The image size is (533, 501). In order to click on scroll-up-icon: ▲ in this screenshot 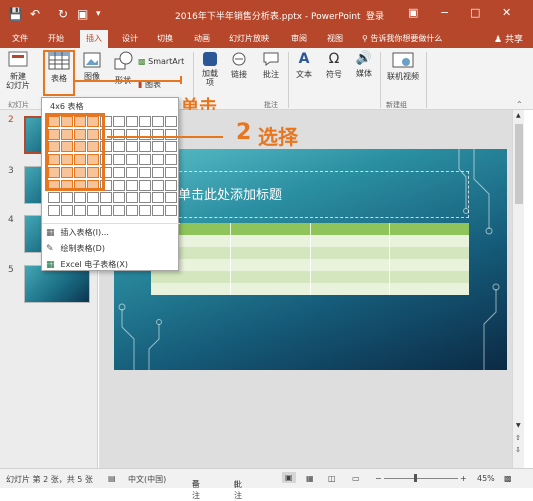, I will do `click(518, 115)`.